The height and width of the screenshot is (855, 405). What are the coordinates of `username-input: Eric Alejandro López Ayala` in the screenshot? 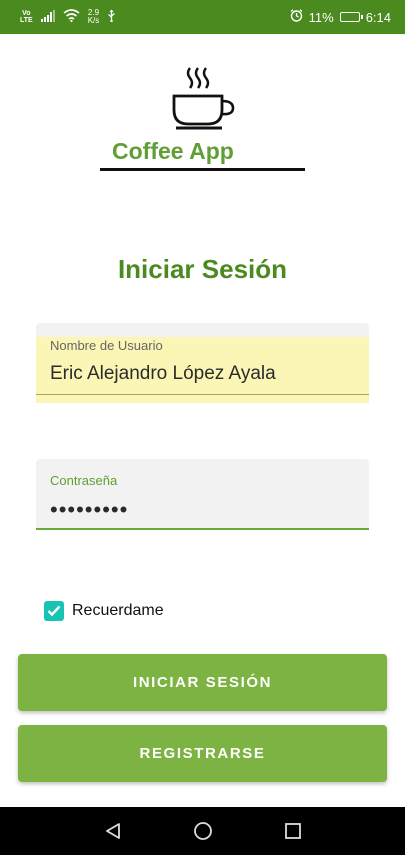 It's located at (163, 374).